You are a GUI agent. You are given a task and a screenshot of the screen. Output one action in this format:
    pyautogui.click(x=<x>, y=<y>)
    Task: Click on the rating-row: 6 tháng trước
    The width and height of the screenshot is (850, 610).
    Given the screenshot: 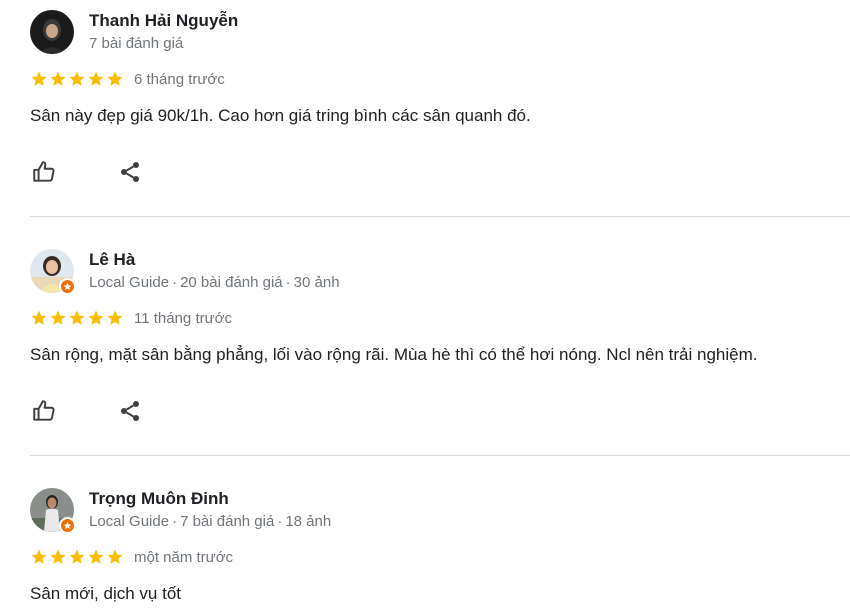 What is the action you would take?
    pyautogui.click(x=127, y=79)
    